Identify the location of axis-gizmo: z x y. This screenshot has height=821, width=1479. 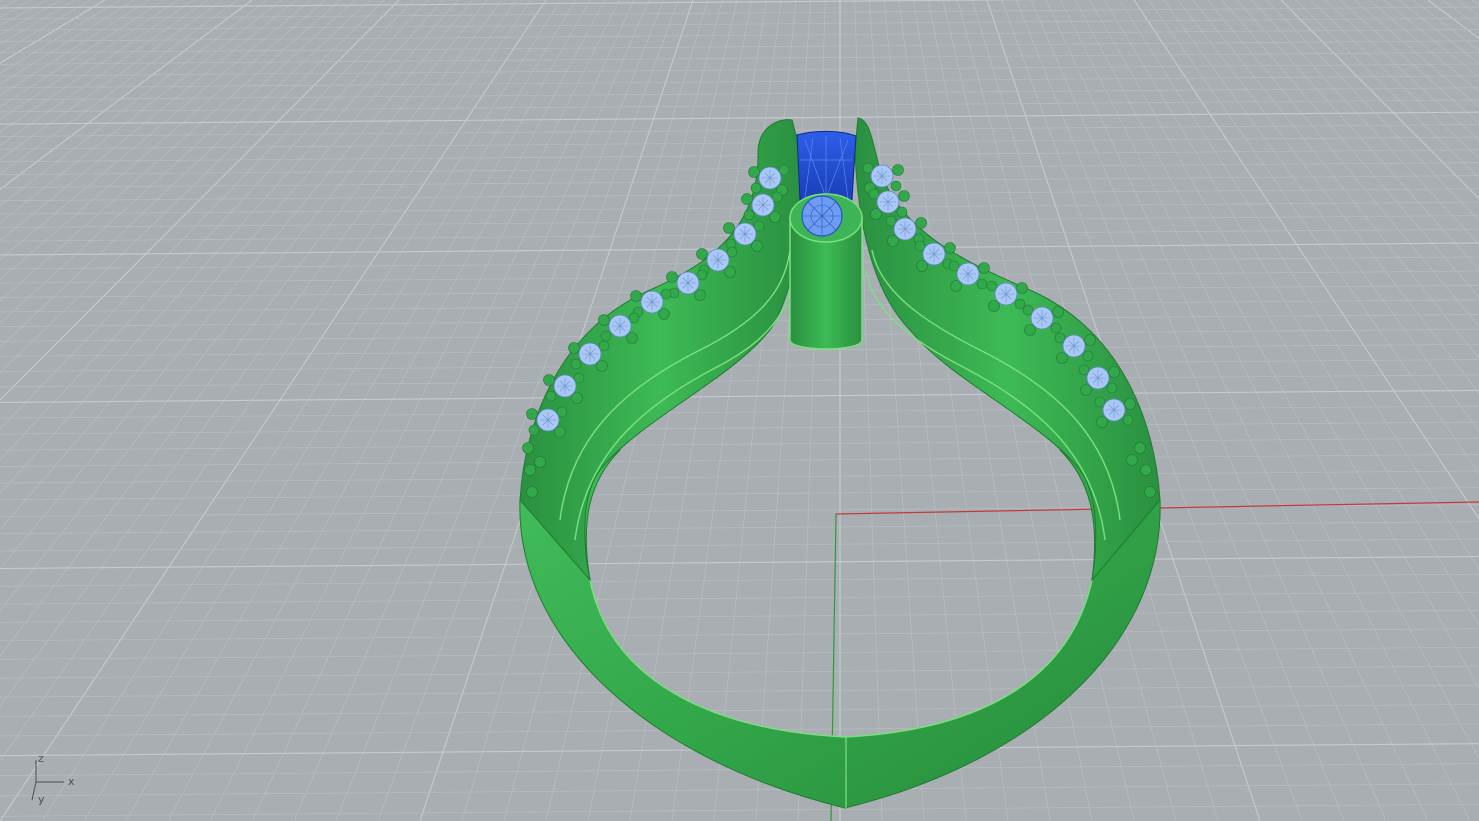
(58, 782).